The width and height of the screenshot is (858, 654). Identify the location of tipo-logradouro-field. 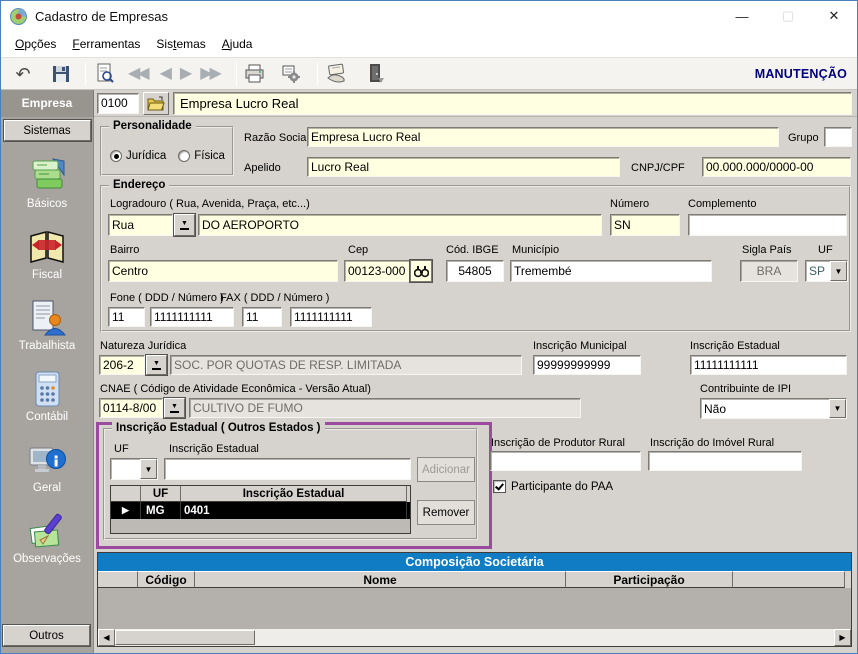
(140, 225).